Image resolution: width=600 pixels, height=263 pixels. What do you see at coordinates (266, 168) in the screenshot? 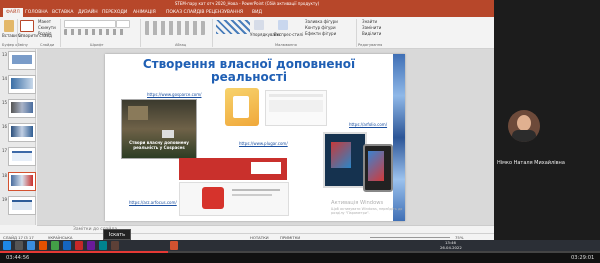
I see `arfocus-logo` at bounding box center [266, 168].